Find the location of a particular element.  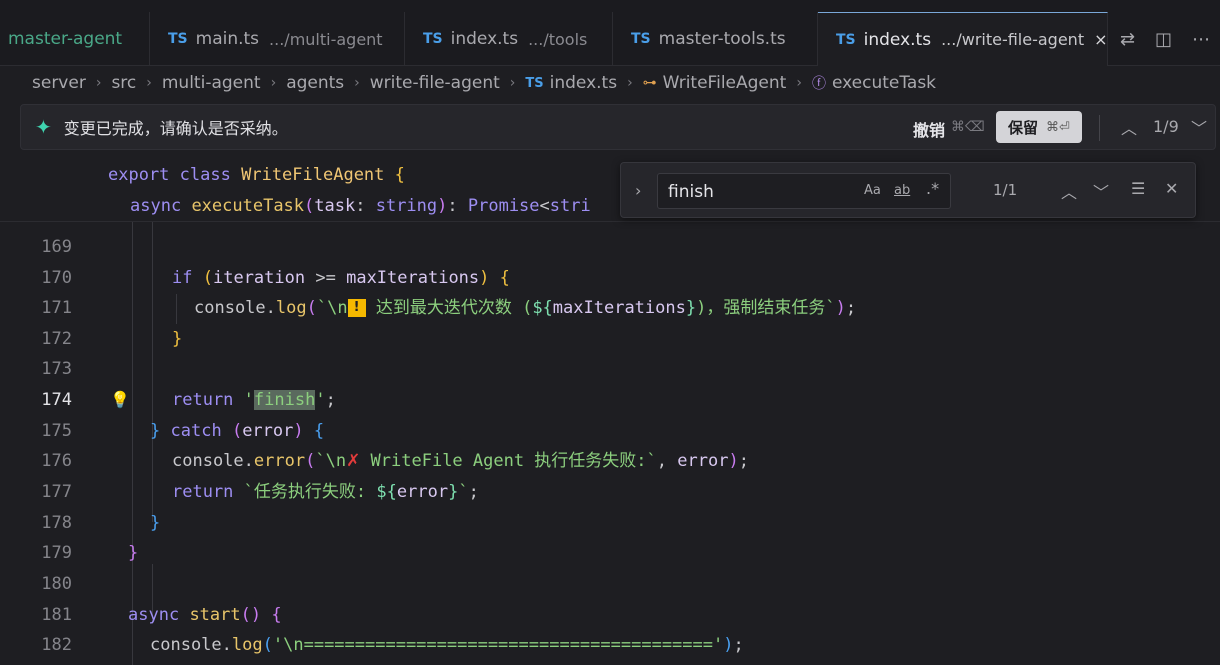

tab-label: master-tools.ts is located at coordinates (722, 39).